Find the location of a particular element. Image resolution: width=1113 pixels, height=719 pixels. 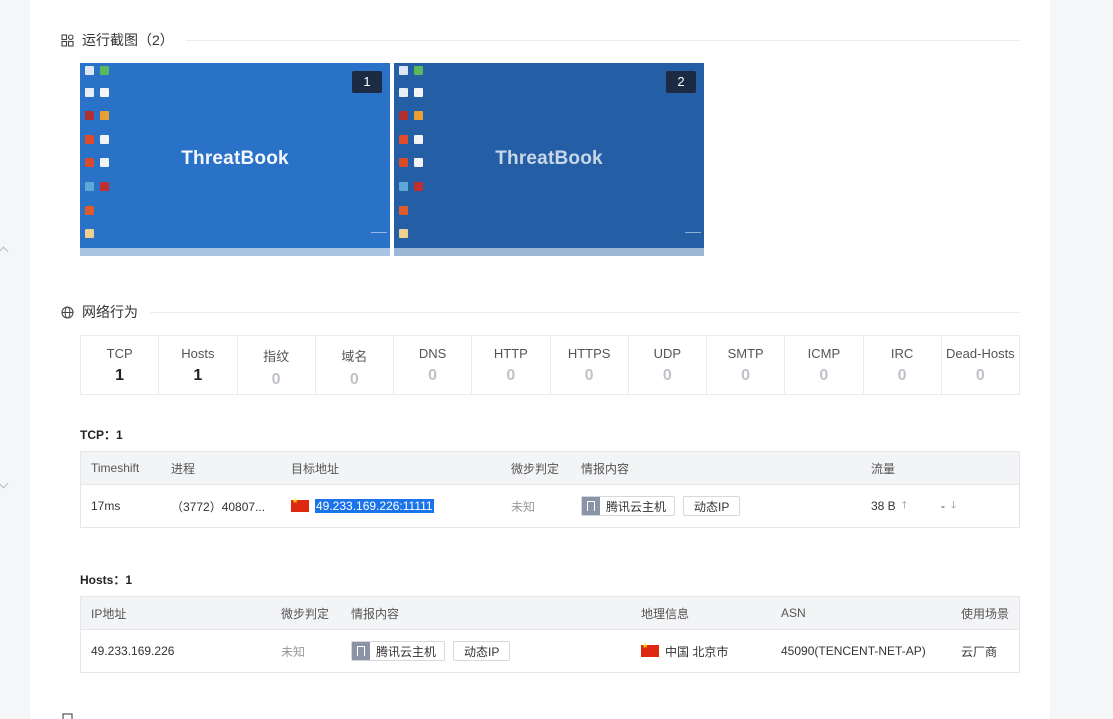

next-section-header is located at coordinates (540, 715).